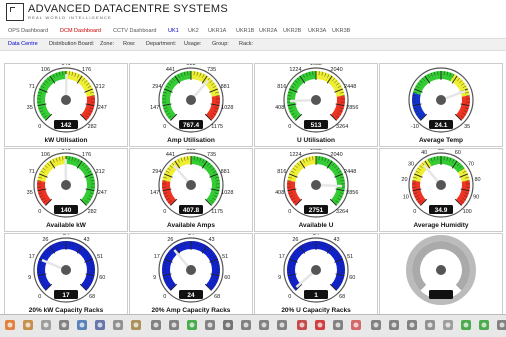  Describe the element at coordinates (430, 325) in the screenshot. I see `wrench-icon` at that location.